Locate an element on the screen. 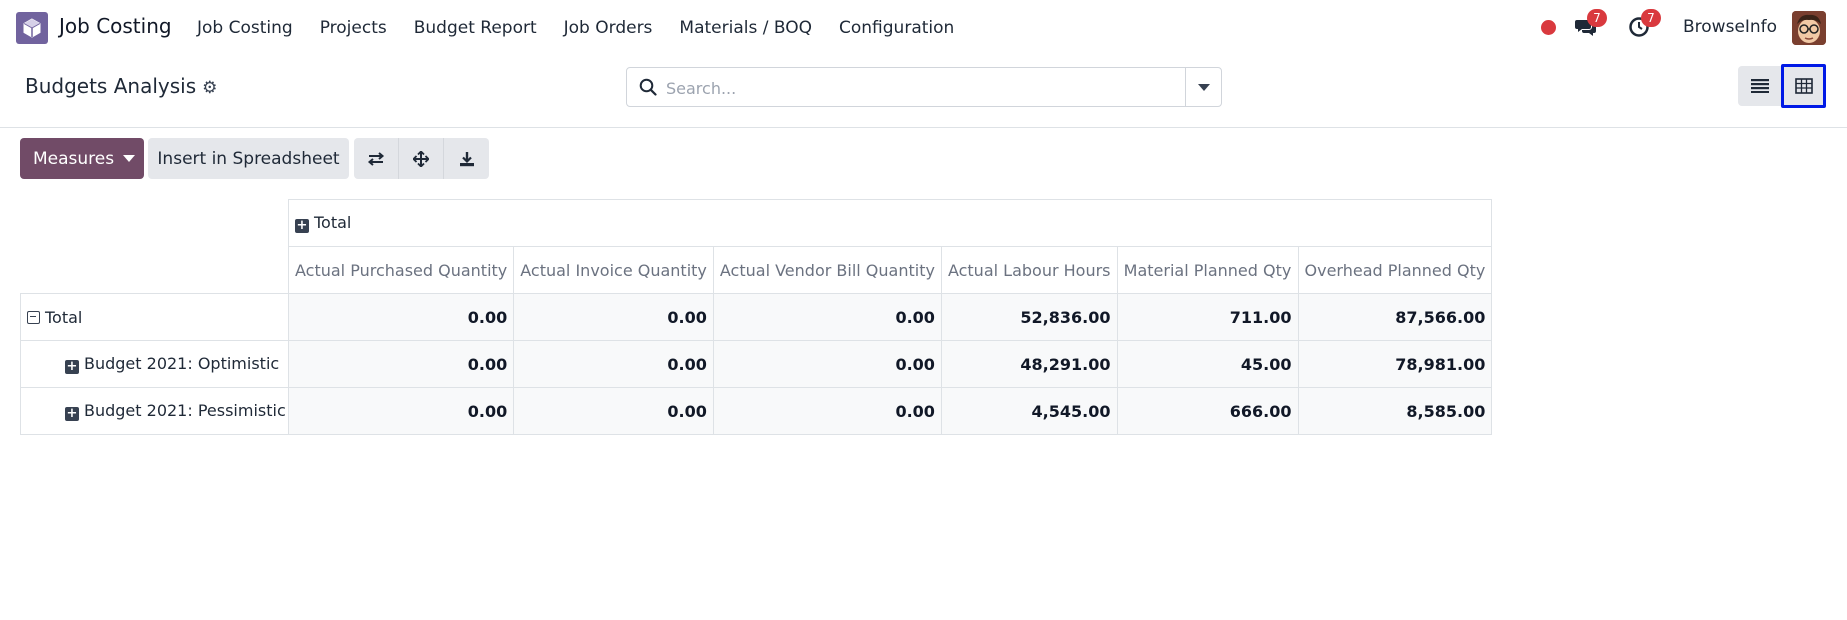  pivot-cell: 45.00 is located at coordinates (1207, 364).